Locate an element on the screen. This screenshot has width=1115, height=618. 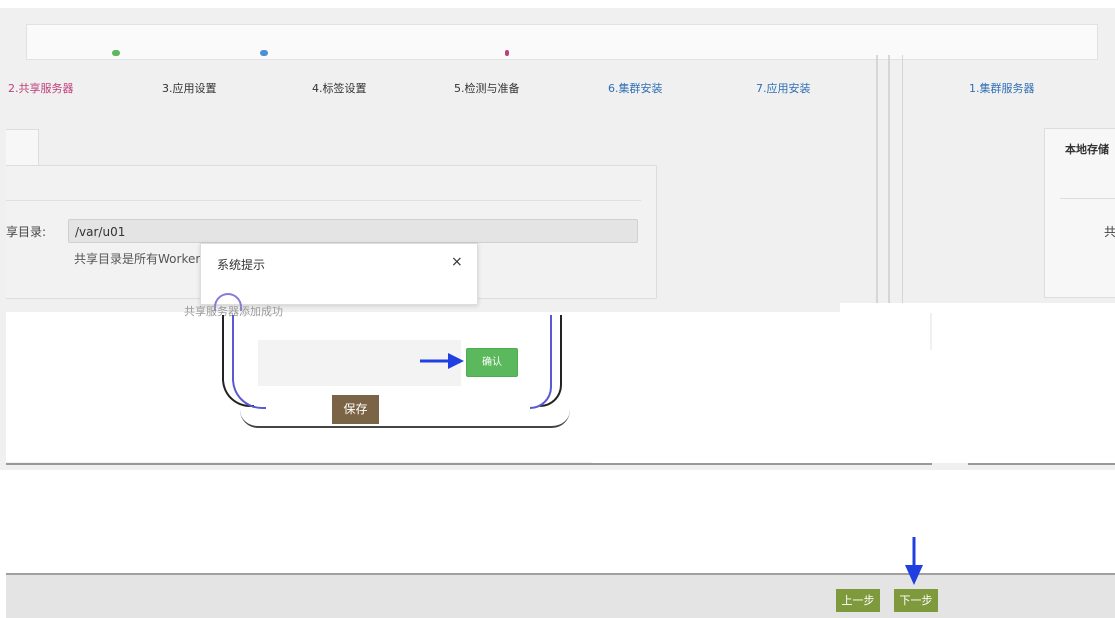
wizard-step-check-prepare: 5.检测与准备 is located at coordinates (487, 88).